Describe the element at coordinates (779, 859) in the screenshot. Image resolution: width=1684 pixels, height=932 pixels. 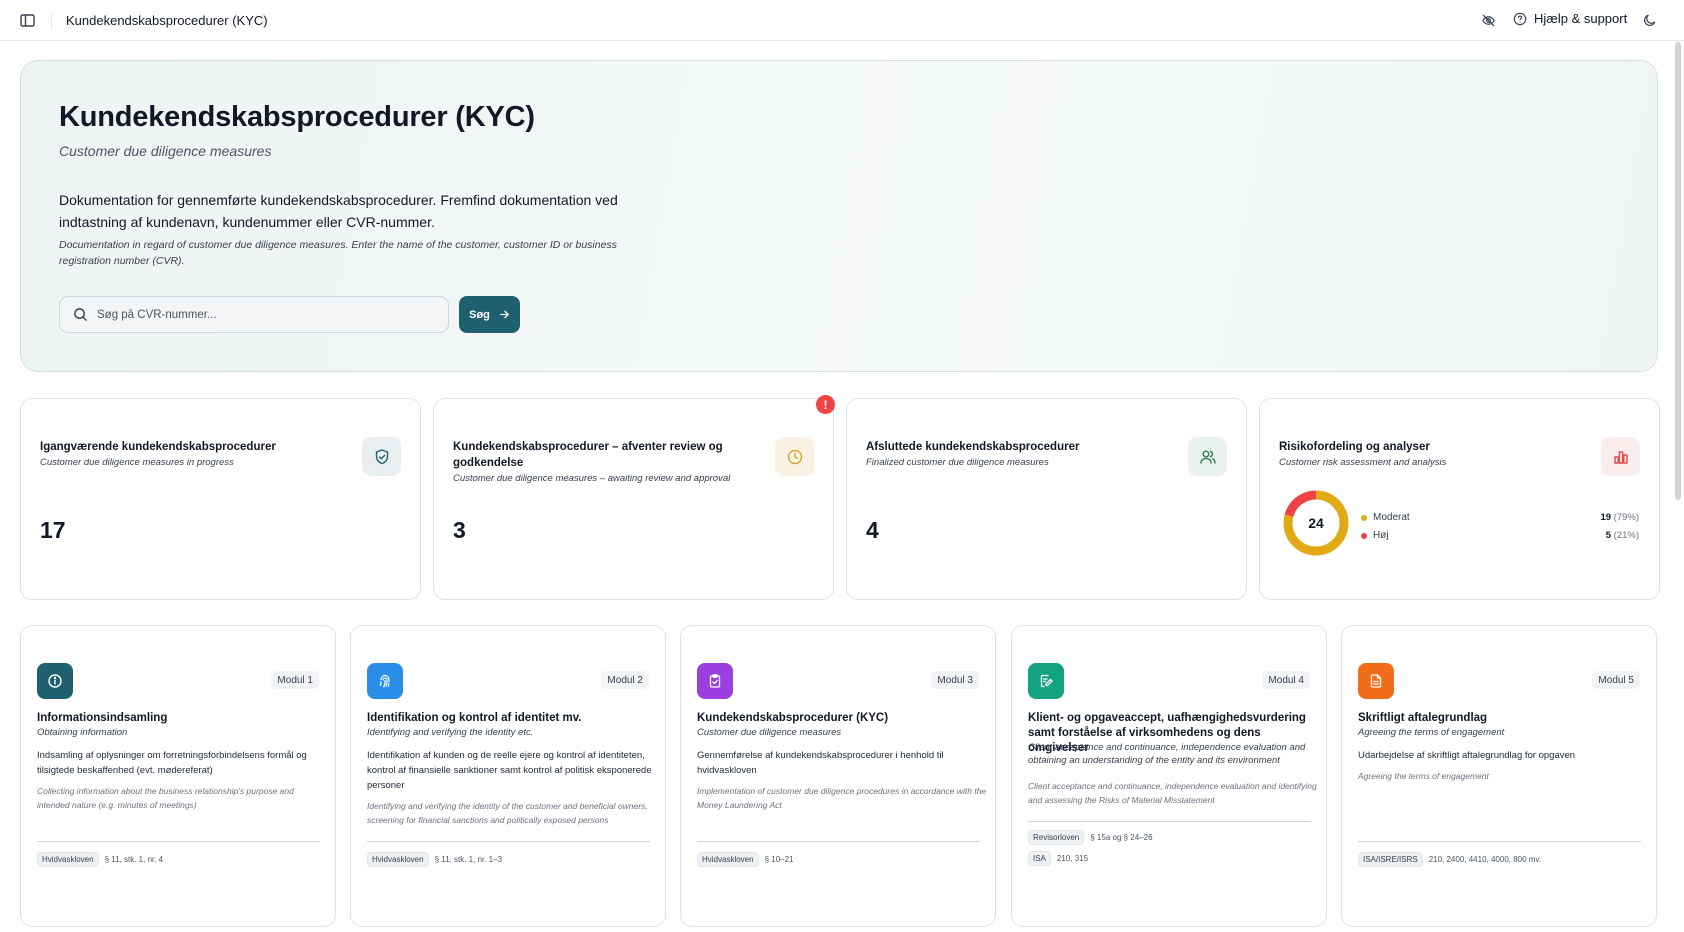
I see `law-section: § 10–21` at that location.